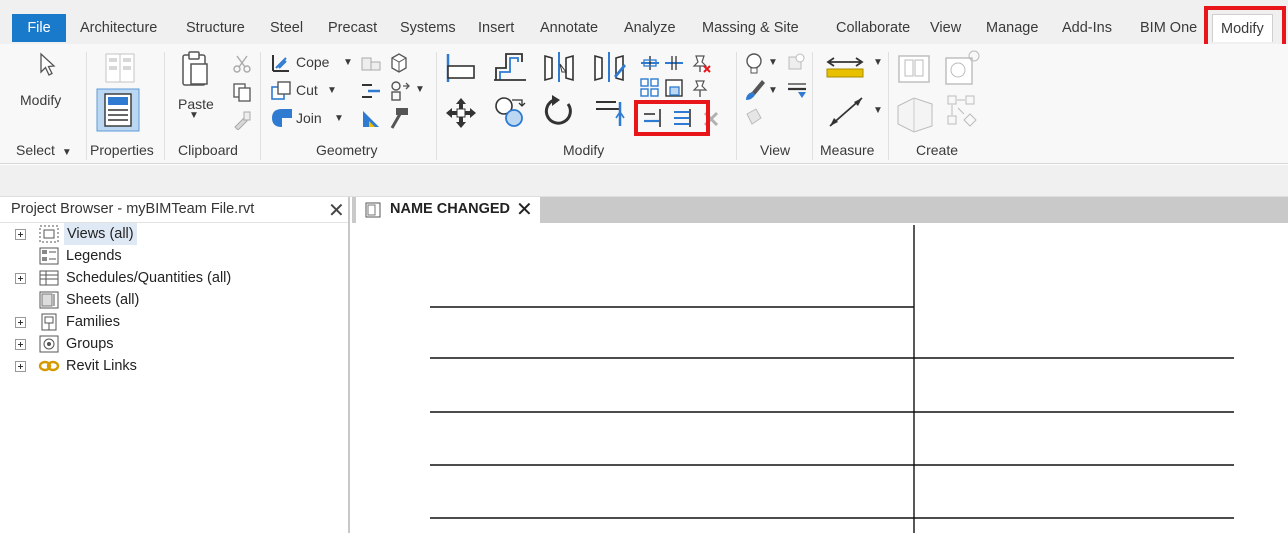  Describe the element at coordinates (775, 150) in the screenshot. I see `panel-view-label: View` at that location.